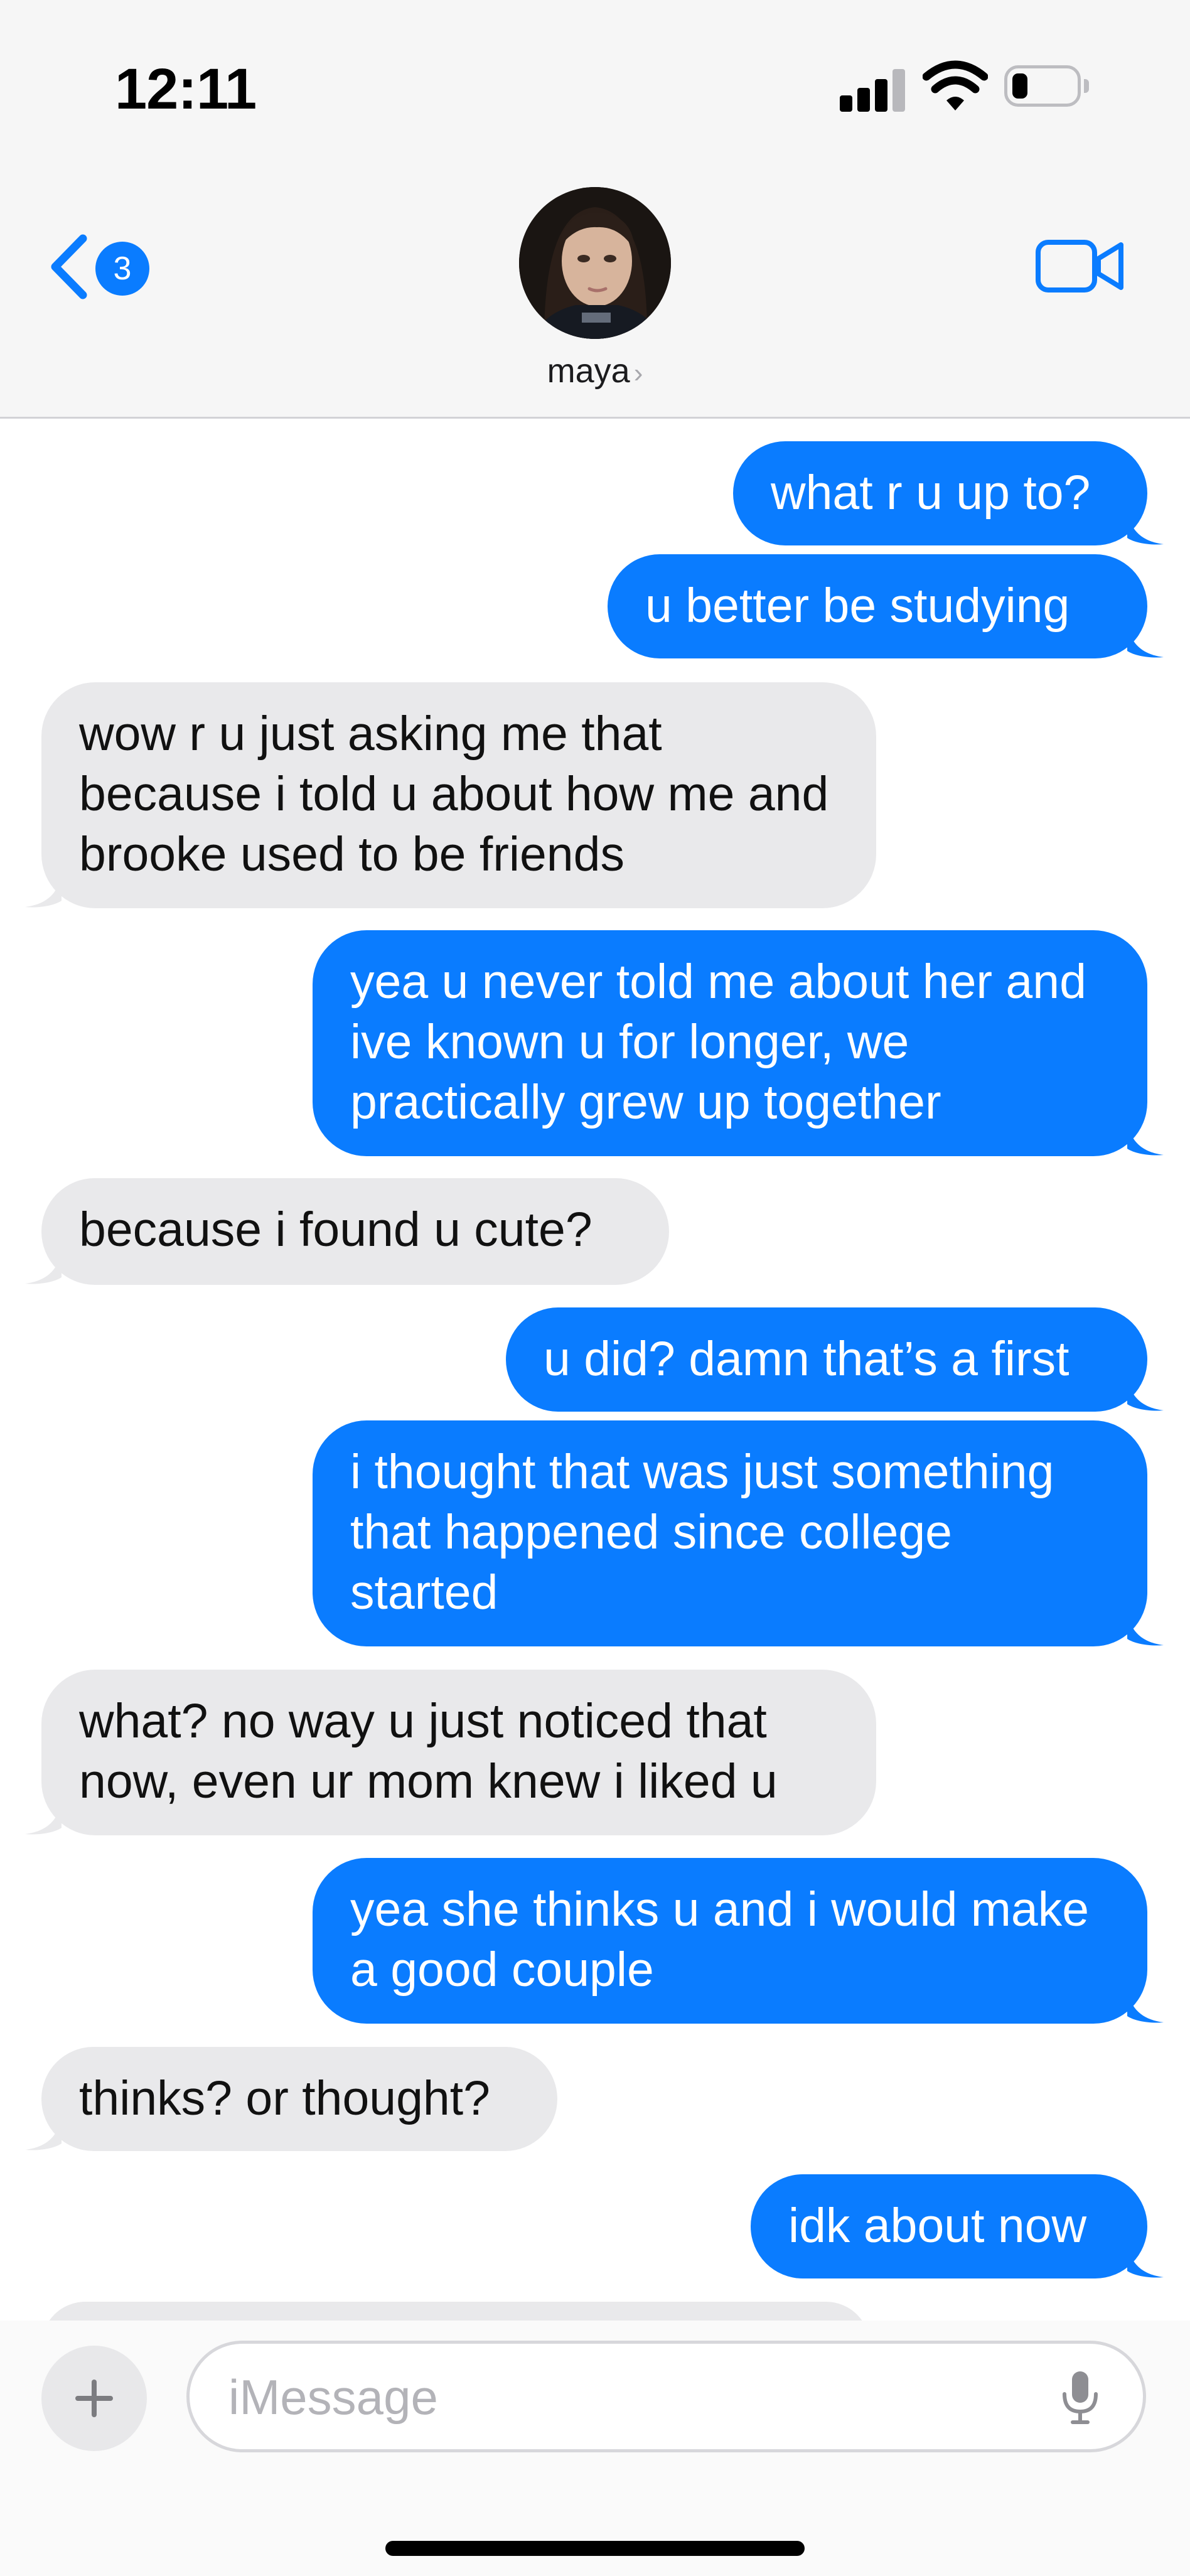 Image resolution: width=1190 pixels, height=2576 pixels. I want to click on message-bubble-sent: u did? damn that’s a first, so click(835, 1359).